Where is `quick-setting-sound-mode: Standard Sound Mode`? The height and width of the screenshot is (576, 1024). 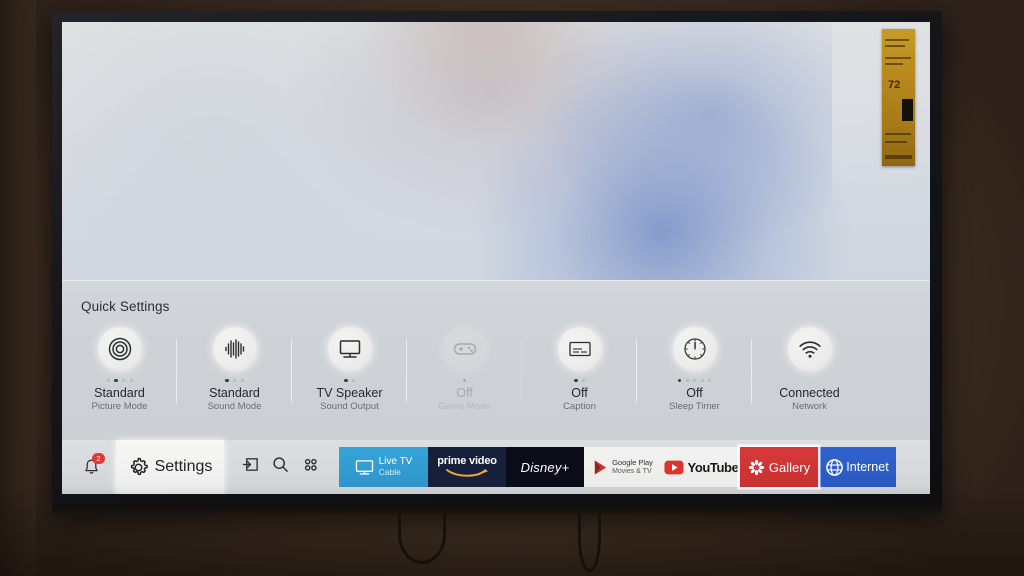
quick-setting-sound-mode: Standard Sound Mode is located at coordinates (234, 381).